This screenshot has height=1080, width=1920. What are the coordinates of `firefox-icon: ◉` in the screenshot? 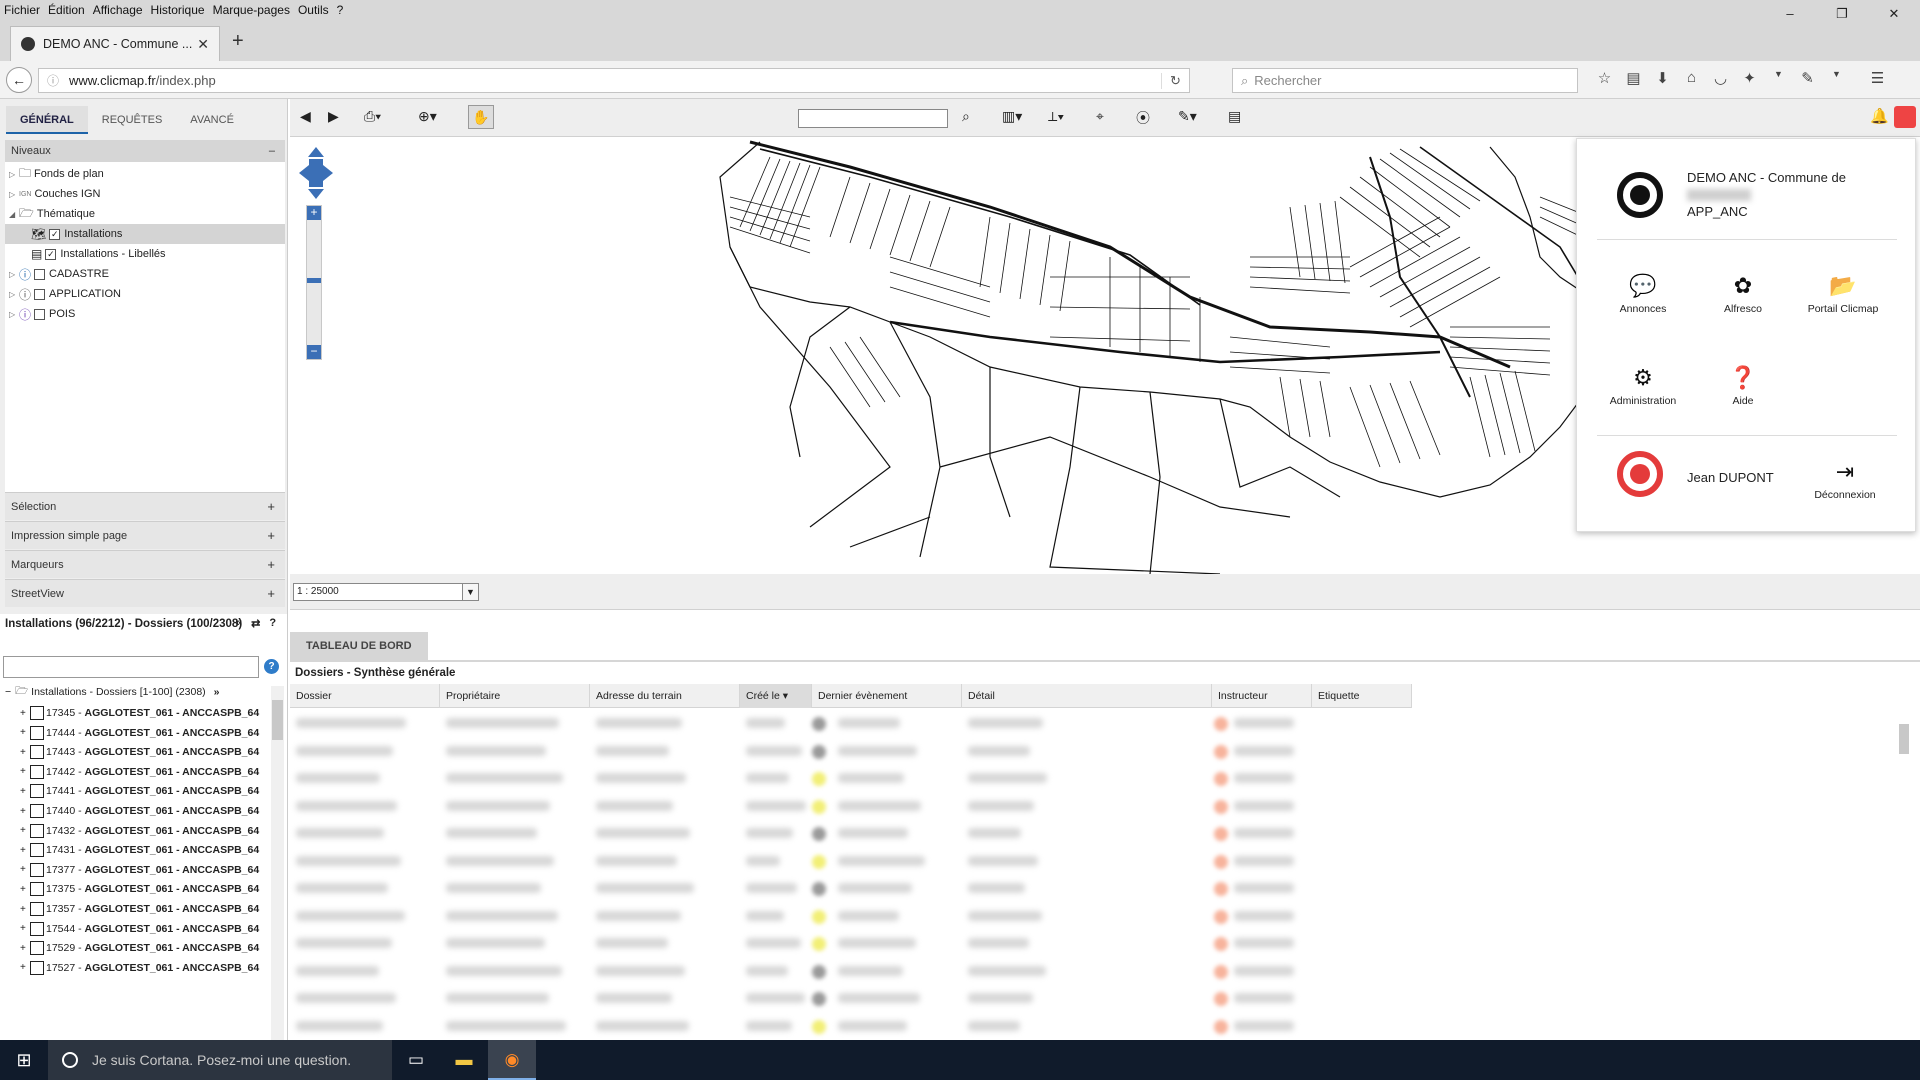 It's located at (512, 1060).